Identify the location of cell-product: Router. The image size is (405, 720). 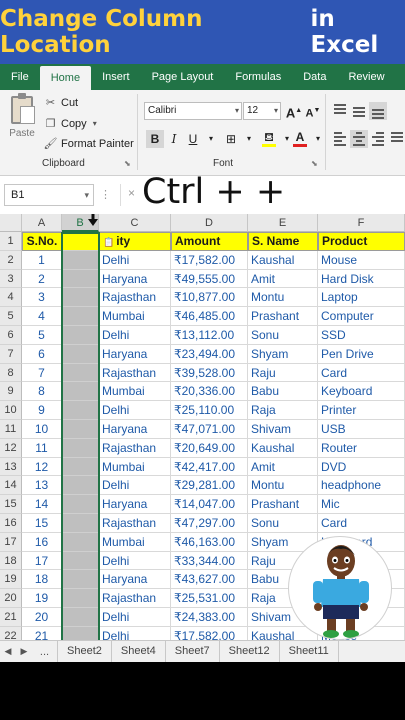
(361, 448).